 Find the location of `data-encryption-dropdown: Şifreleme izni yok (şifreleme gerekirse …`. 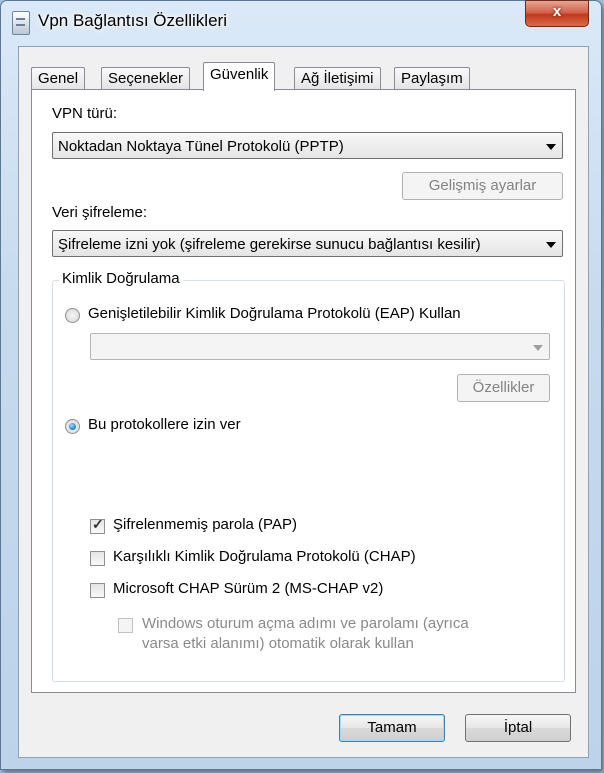

data-encryption-dropdown: Şifreleme izni yok (şifreleme gerekirse … is located at coordinates (307, 243).